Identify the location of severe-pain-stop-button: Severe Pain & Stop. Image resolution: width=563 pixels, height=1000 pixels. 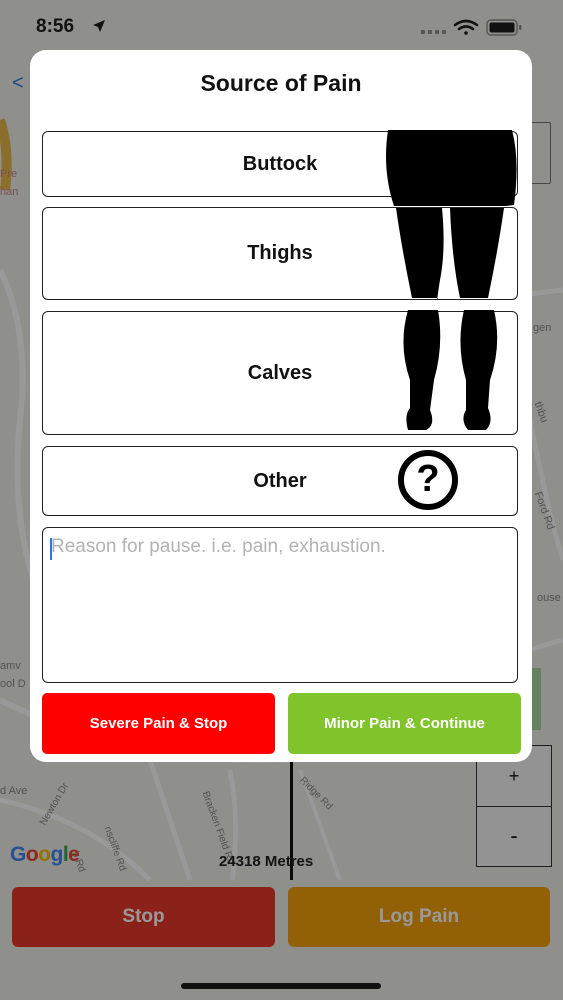
(158, 723).